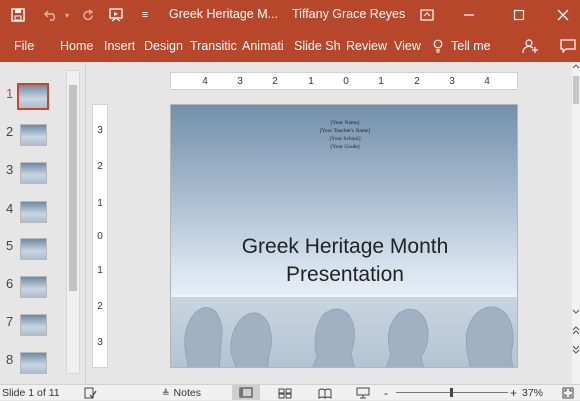 The image size is (580, 401). I want to click on zoom-out-button: -, so click(386, 393).